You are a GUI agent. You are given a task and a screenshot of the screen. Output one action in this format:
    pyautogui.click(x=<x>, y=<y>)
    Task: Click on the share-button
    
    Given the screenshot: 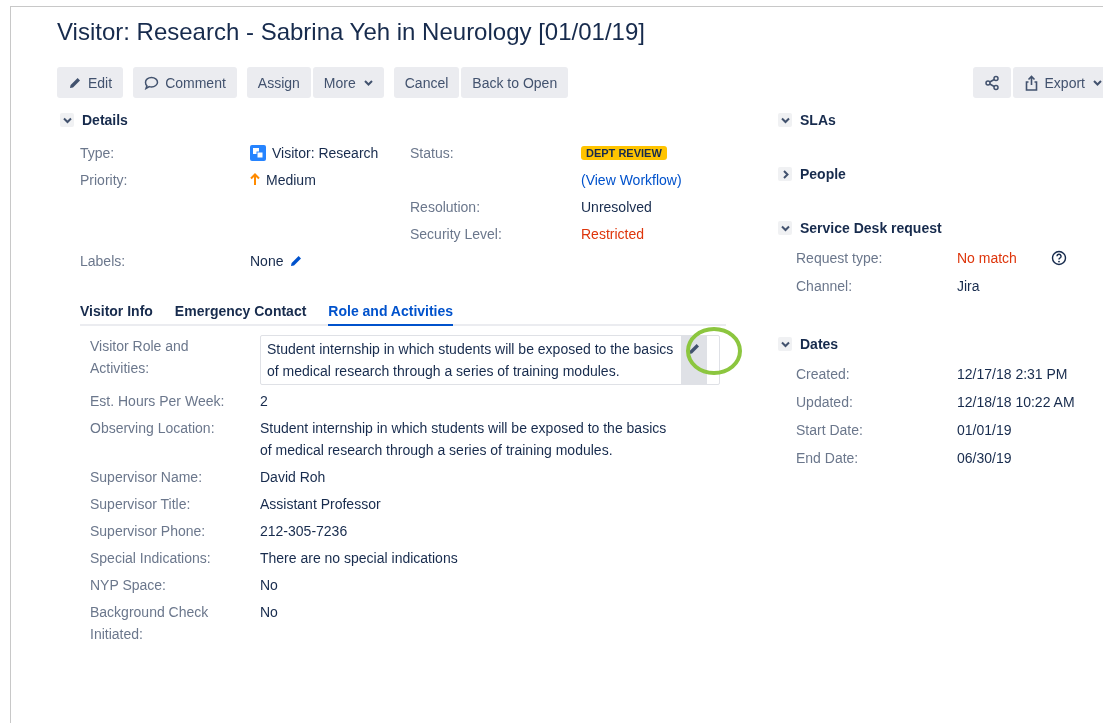 What is the action you would take?
    pyautogui.click(x=991, y=82)
    